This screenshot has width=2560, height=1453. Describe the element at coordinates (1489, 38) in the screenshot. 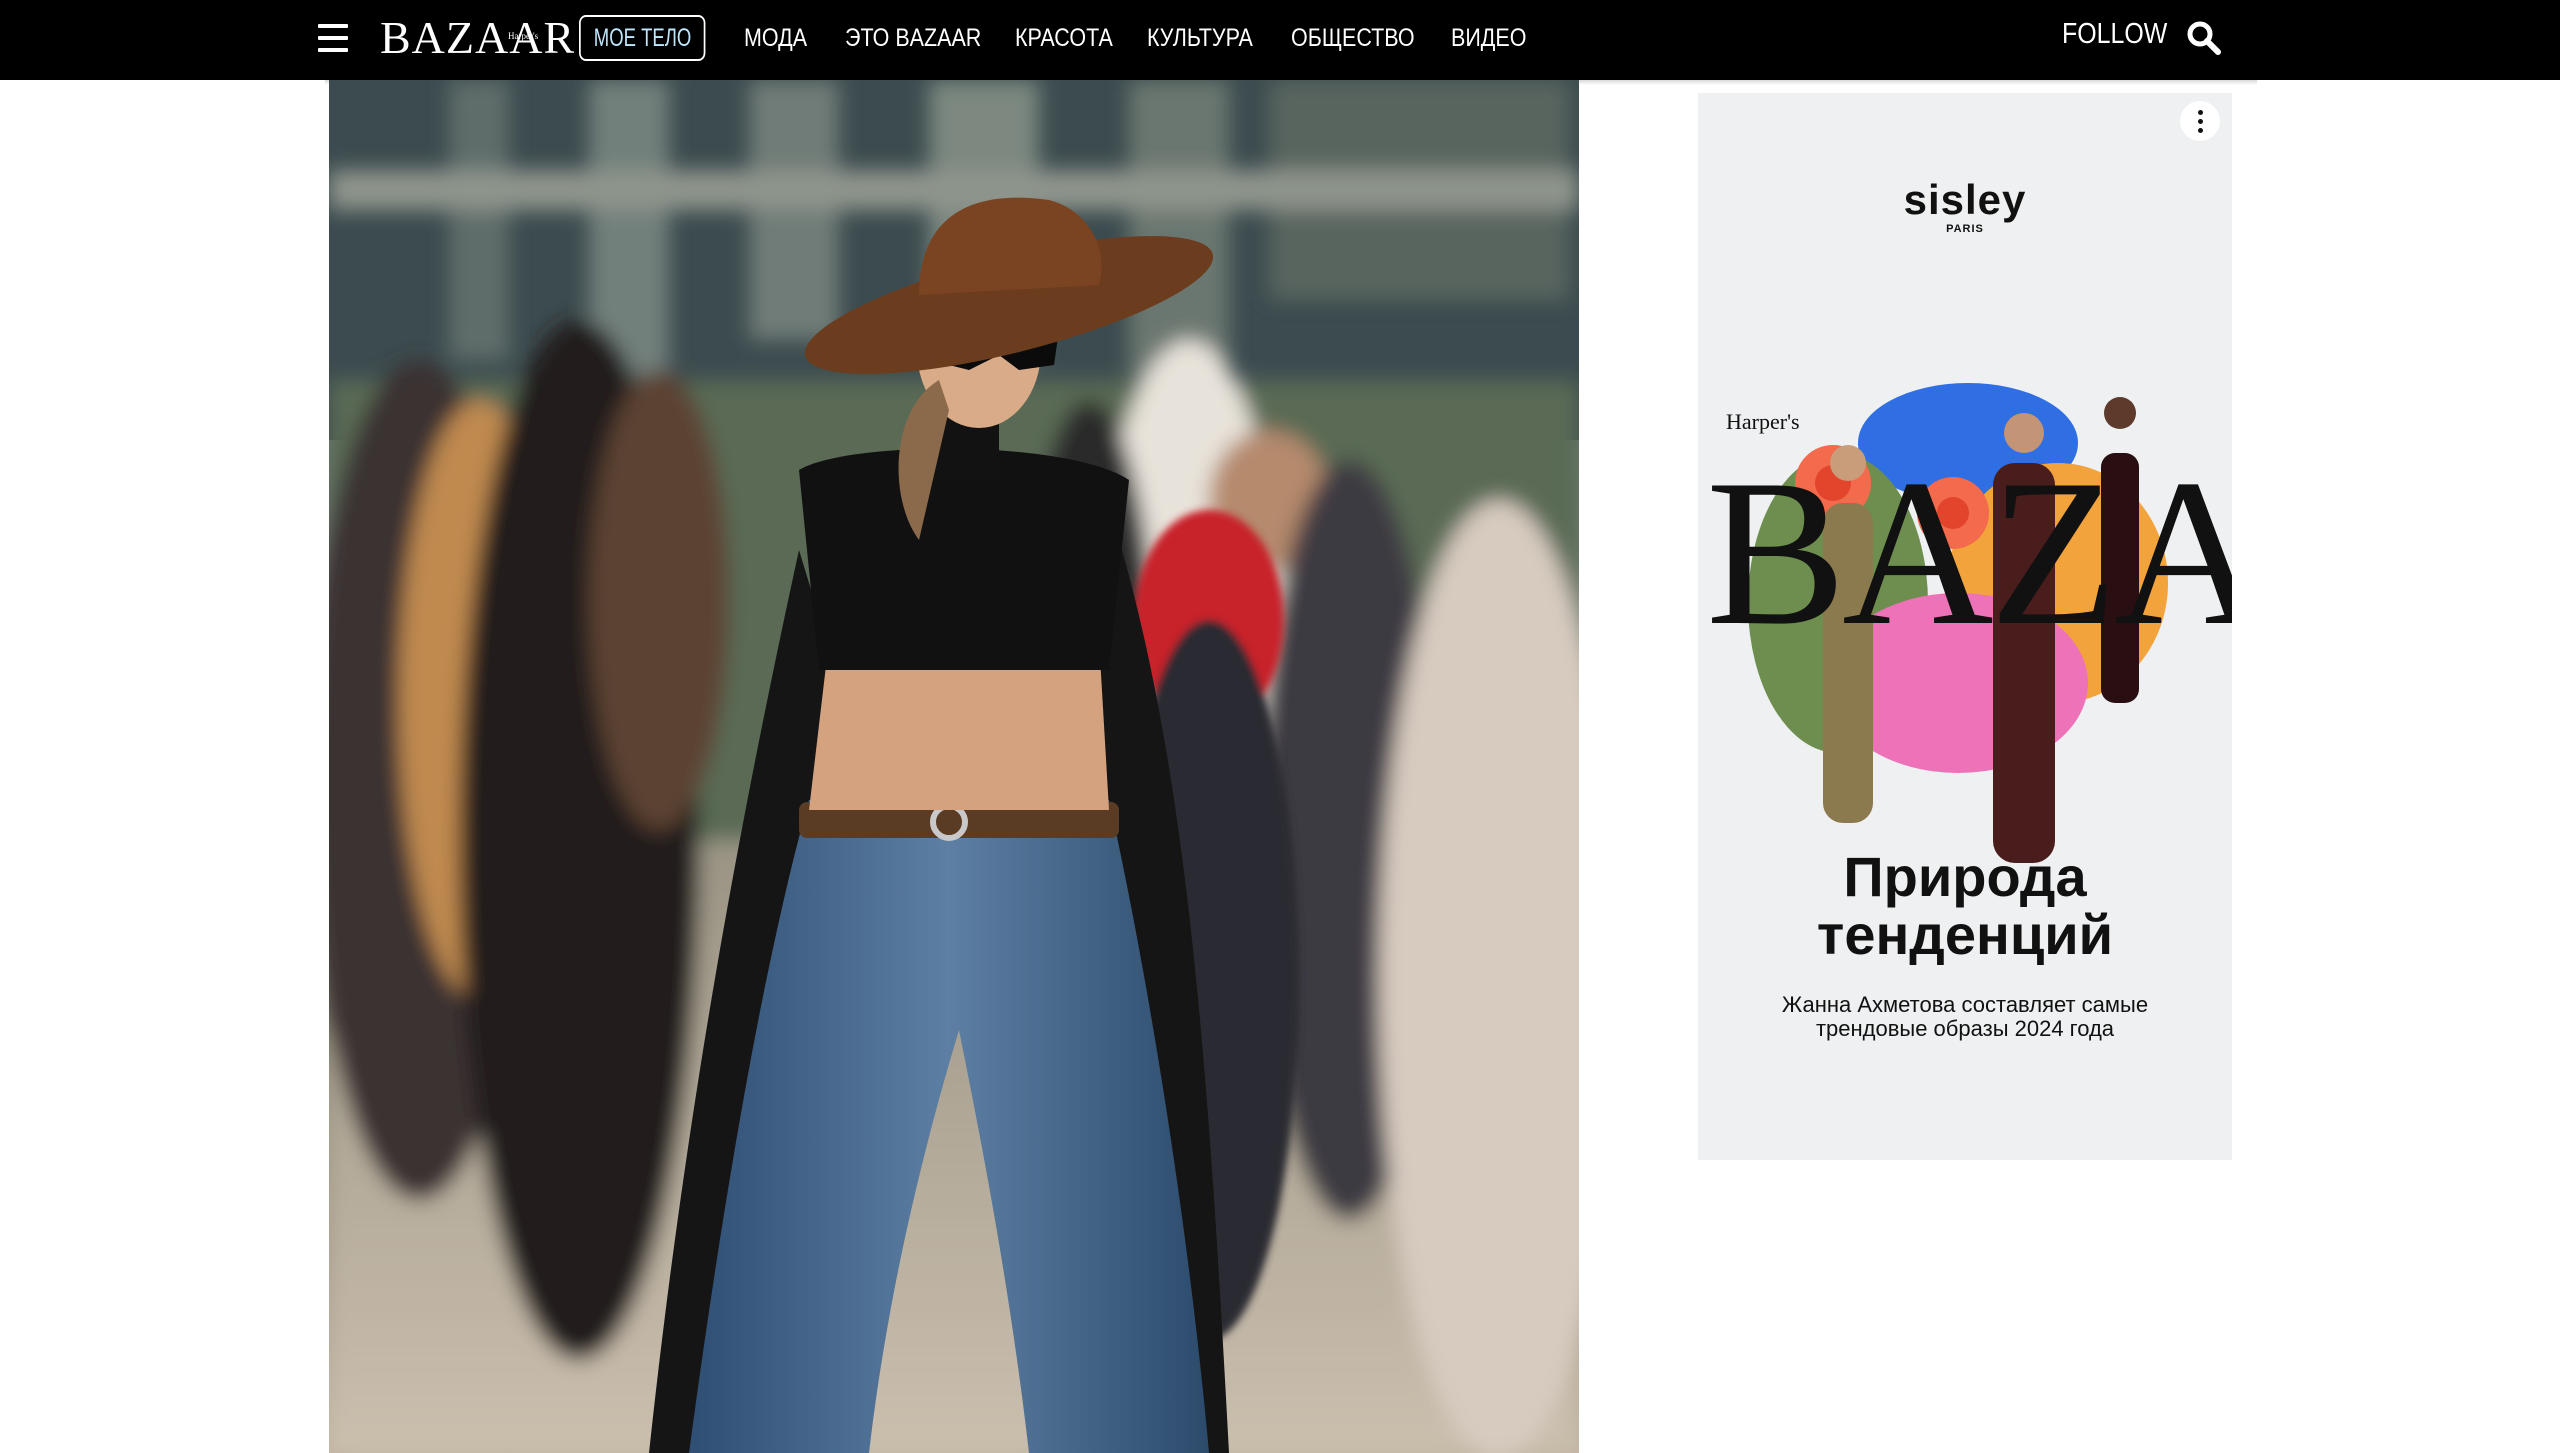

I see `nav-item-video: ВИДЕО` at that location.